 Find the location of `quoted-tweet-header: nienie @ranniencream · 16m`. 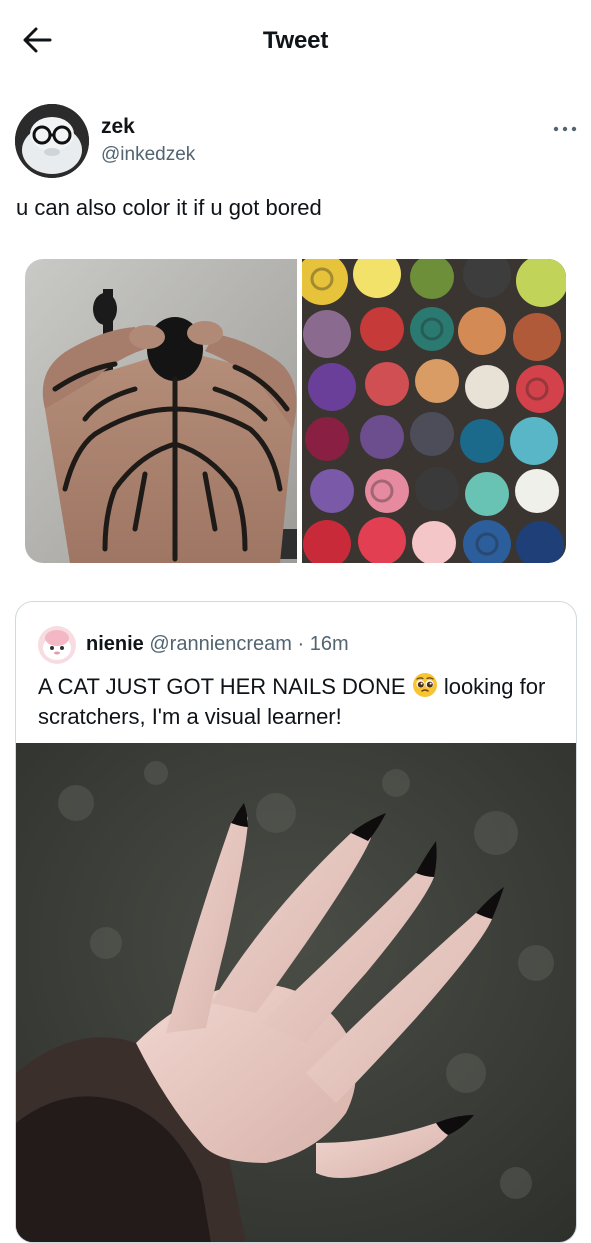

quoted-tweet-header: nienie @ranniencream · 16m is located at coordinates (217, 644).